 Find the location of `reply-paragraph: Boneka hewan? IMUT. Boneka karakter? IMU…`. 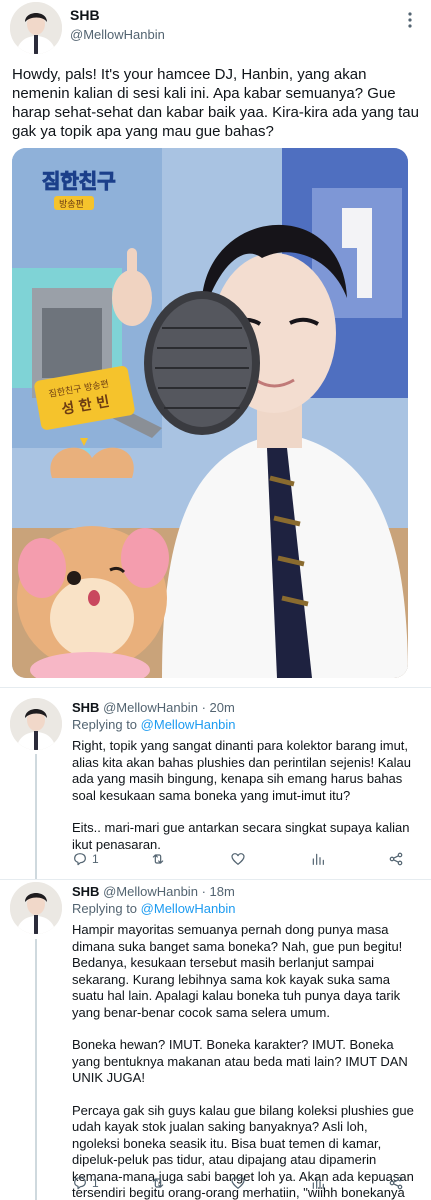

reply-paragraph: Boneka hewan? IMUT. Boneka karakter? IMU… is located at coordinates (240, 1061).